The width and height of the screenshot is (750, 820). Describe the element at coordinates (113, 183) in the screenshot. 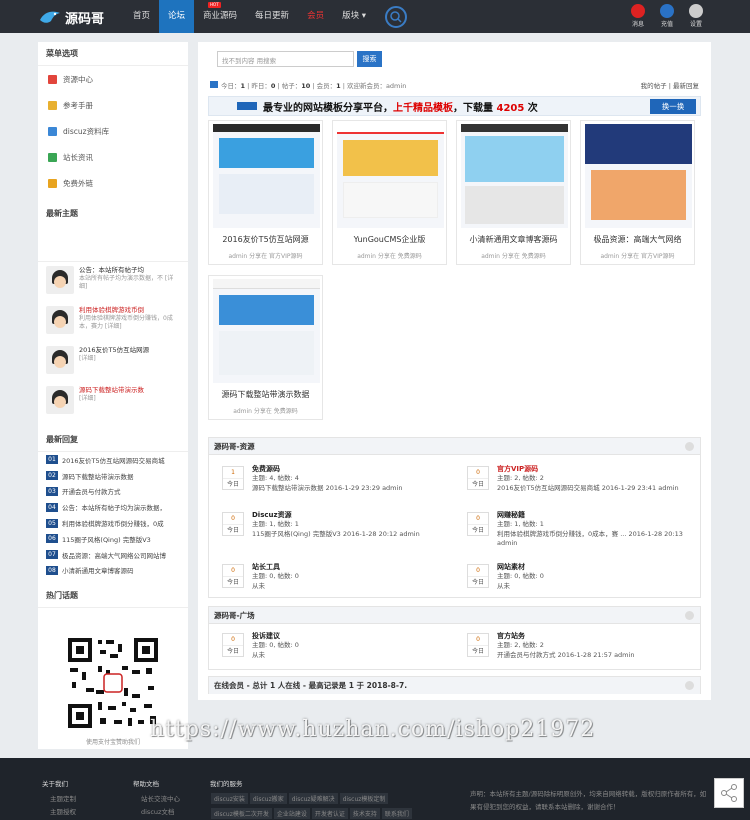

I see `sidebar-item-free-links: 免费外链` at that location.